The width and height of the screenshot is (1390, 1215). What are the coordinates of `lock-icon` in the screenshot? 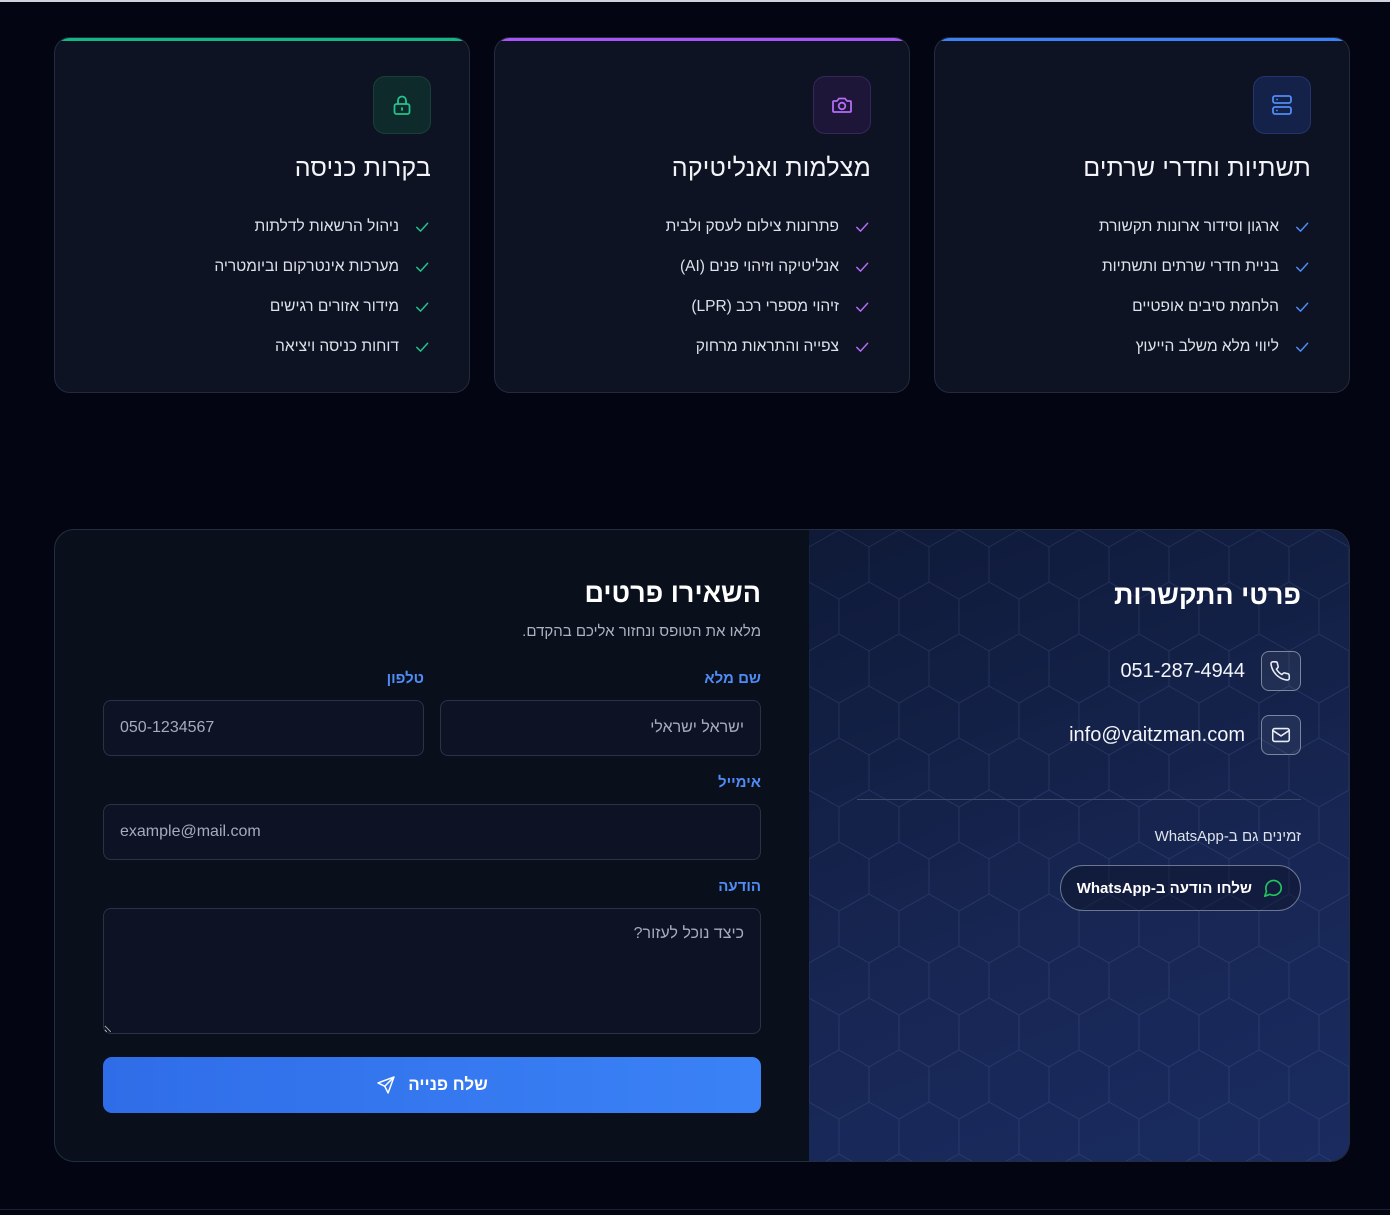 It's located at (402, 105).